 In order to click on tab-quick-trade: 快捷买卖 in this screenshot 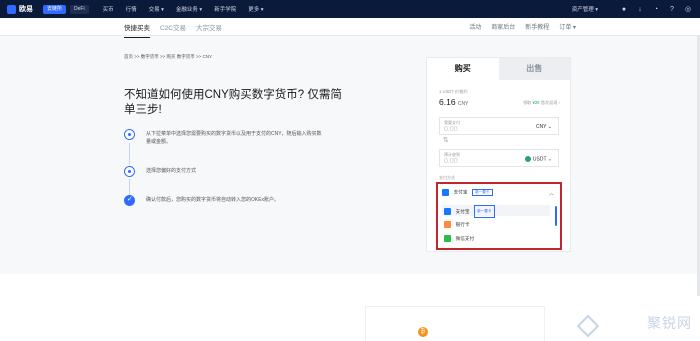, I will do `click(137, 30)`.